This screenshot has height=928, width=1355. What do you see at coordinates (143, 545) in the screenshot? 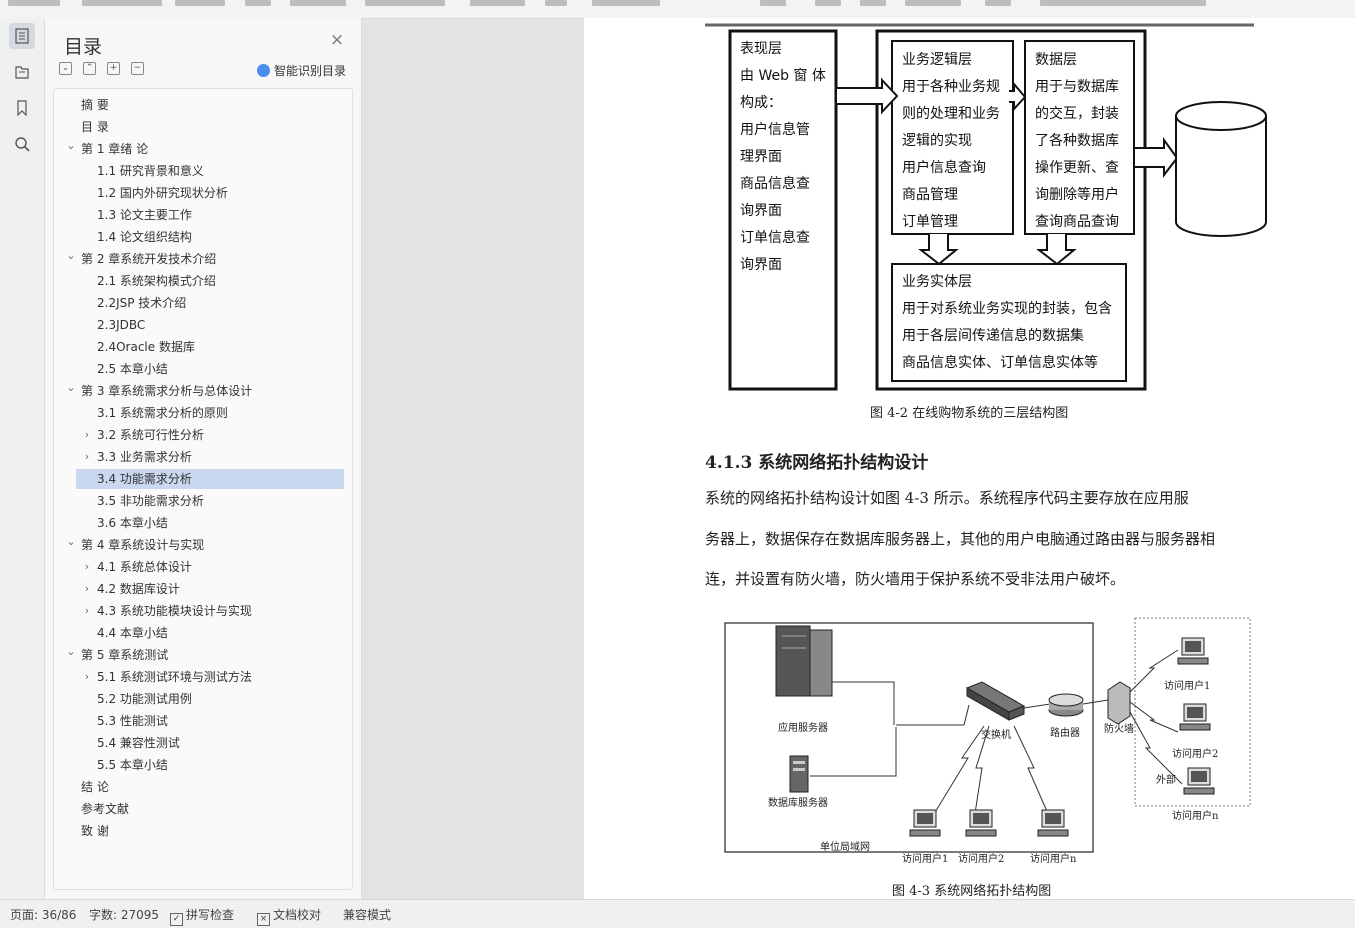
I see `toc-item-label: 第 4 章系统设计与实现` at bounding box center [143, 545].